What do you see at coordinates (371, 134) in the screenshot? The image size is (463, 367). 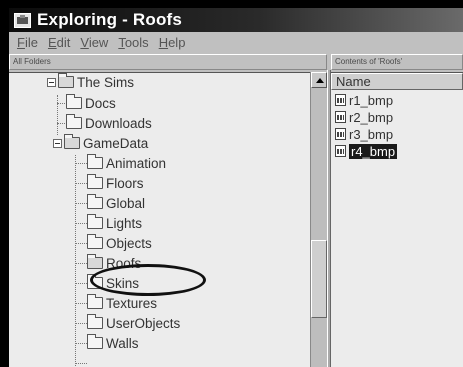 I see `file-name: r3_bmp` at bounding box center [371, 134].